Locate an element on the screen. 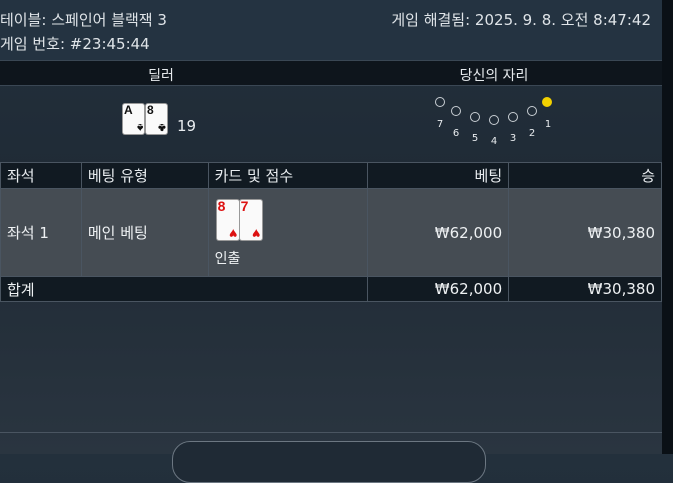  hand-result: 인출 is located at coordinates (227, 258).